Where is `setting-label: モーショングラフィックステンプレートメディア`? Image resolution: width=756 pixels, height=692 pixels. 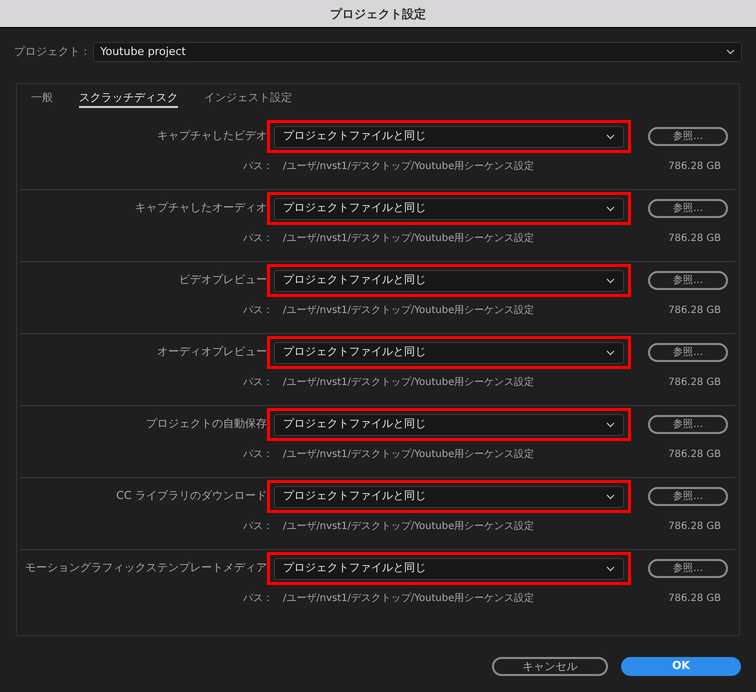
setting-label: モーショングラフィックステンプレートメディア is located at coordinates (145, 568).